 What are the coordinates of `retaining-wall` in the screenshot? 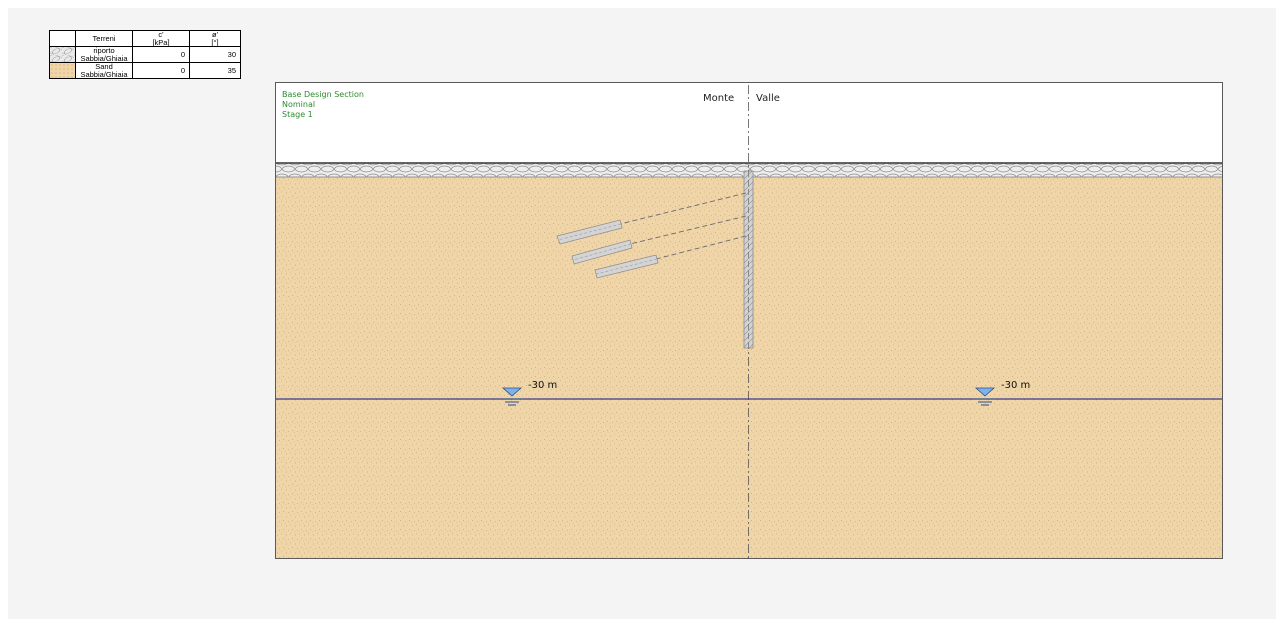 It's located at (748, 259).